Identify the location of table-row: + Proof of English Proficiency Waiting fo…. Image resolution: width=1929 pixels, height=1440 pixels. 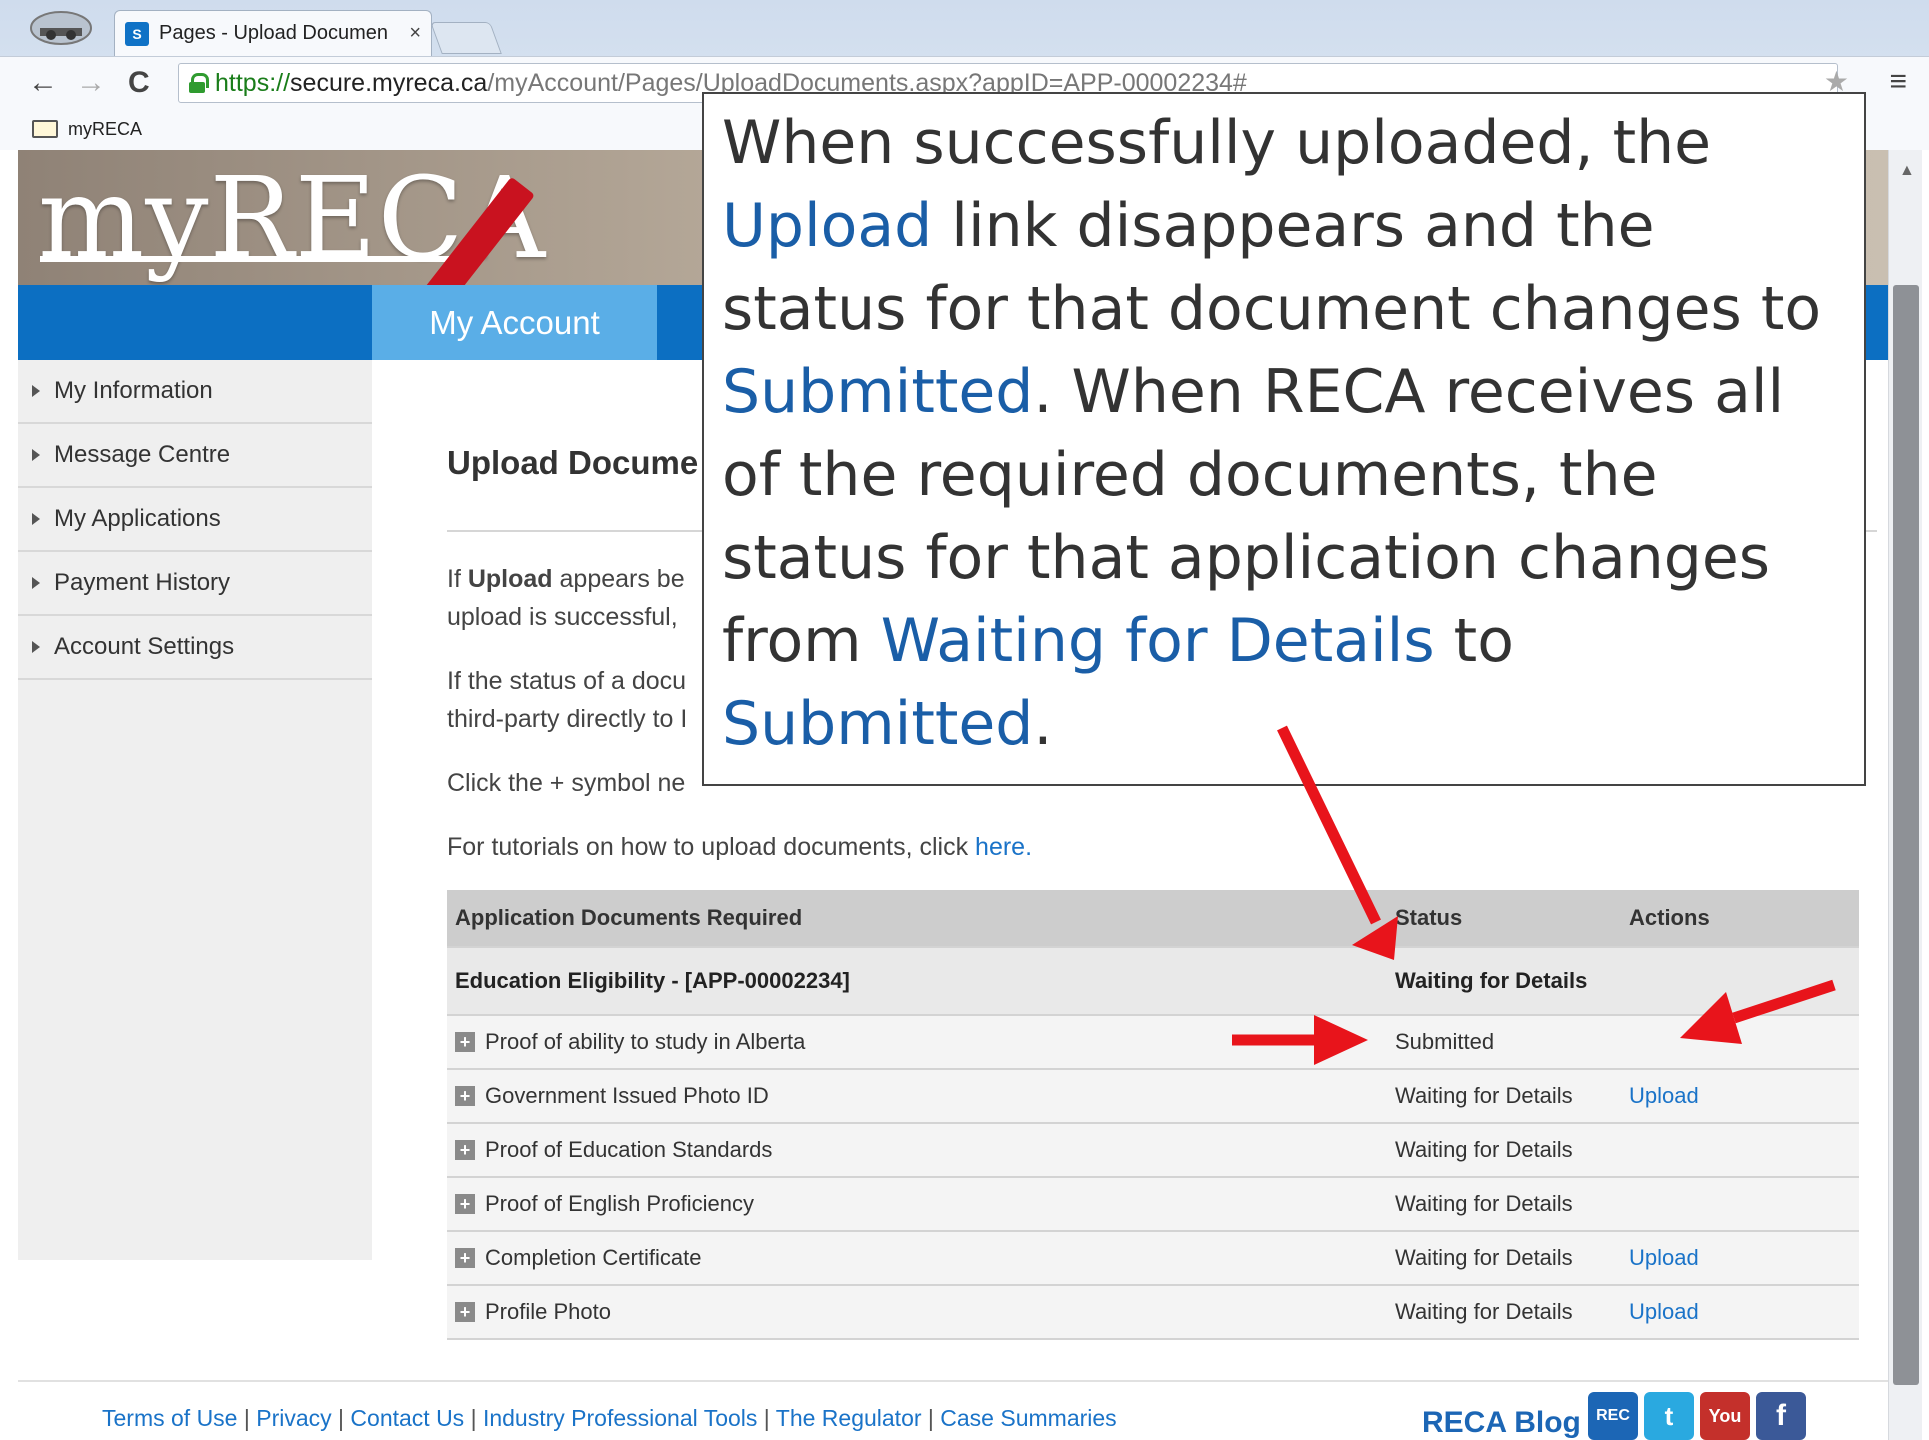
(1153, 1205).